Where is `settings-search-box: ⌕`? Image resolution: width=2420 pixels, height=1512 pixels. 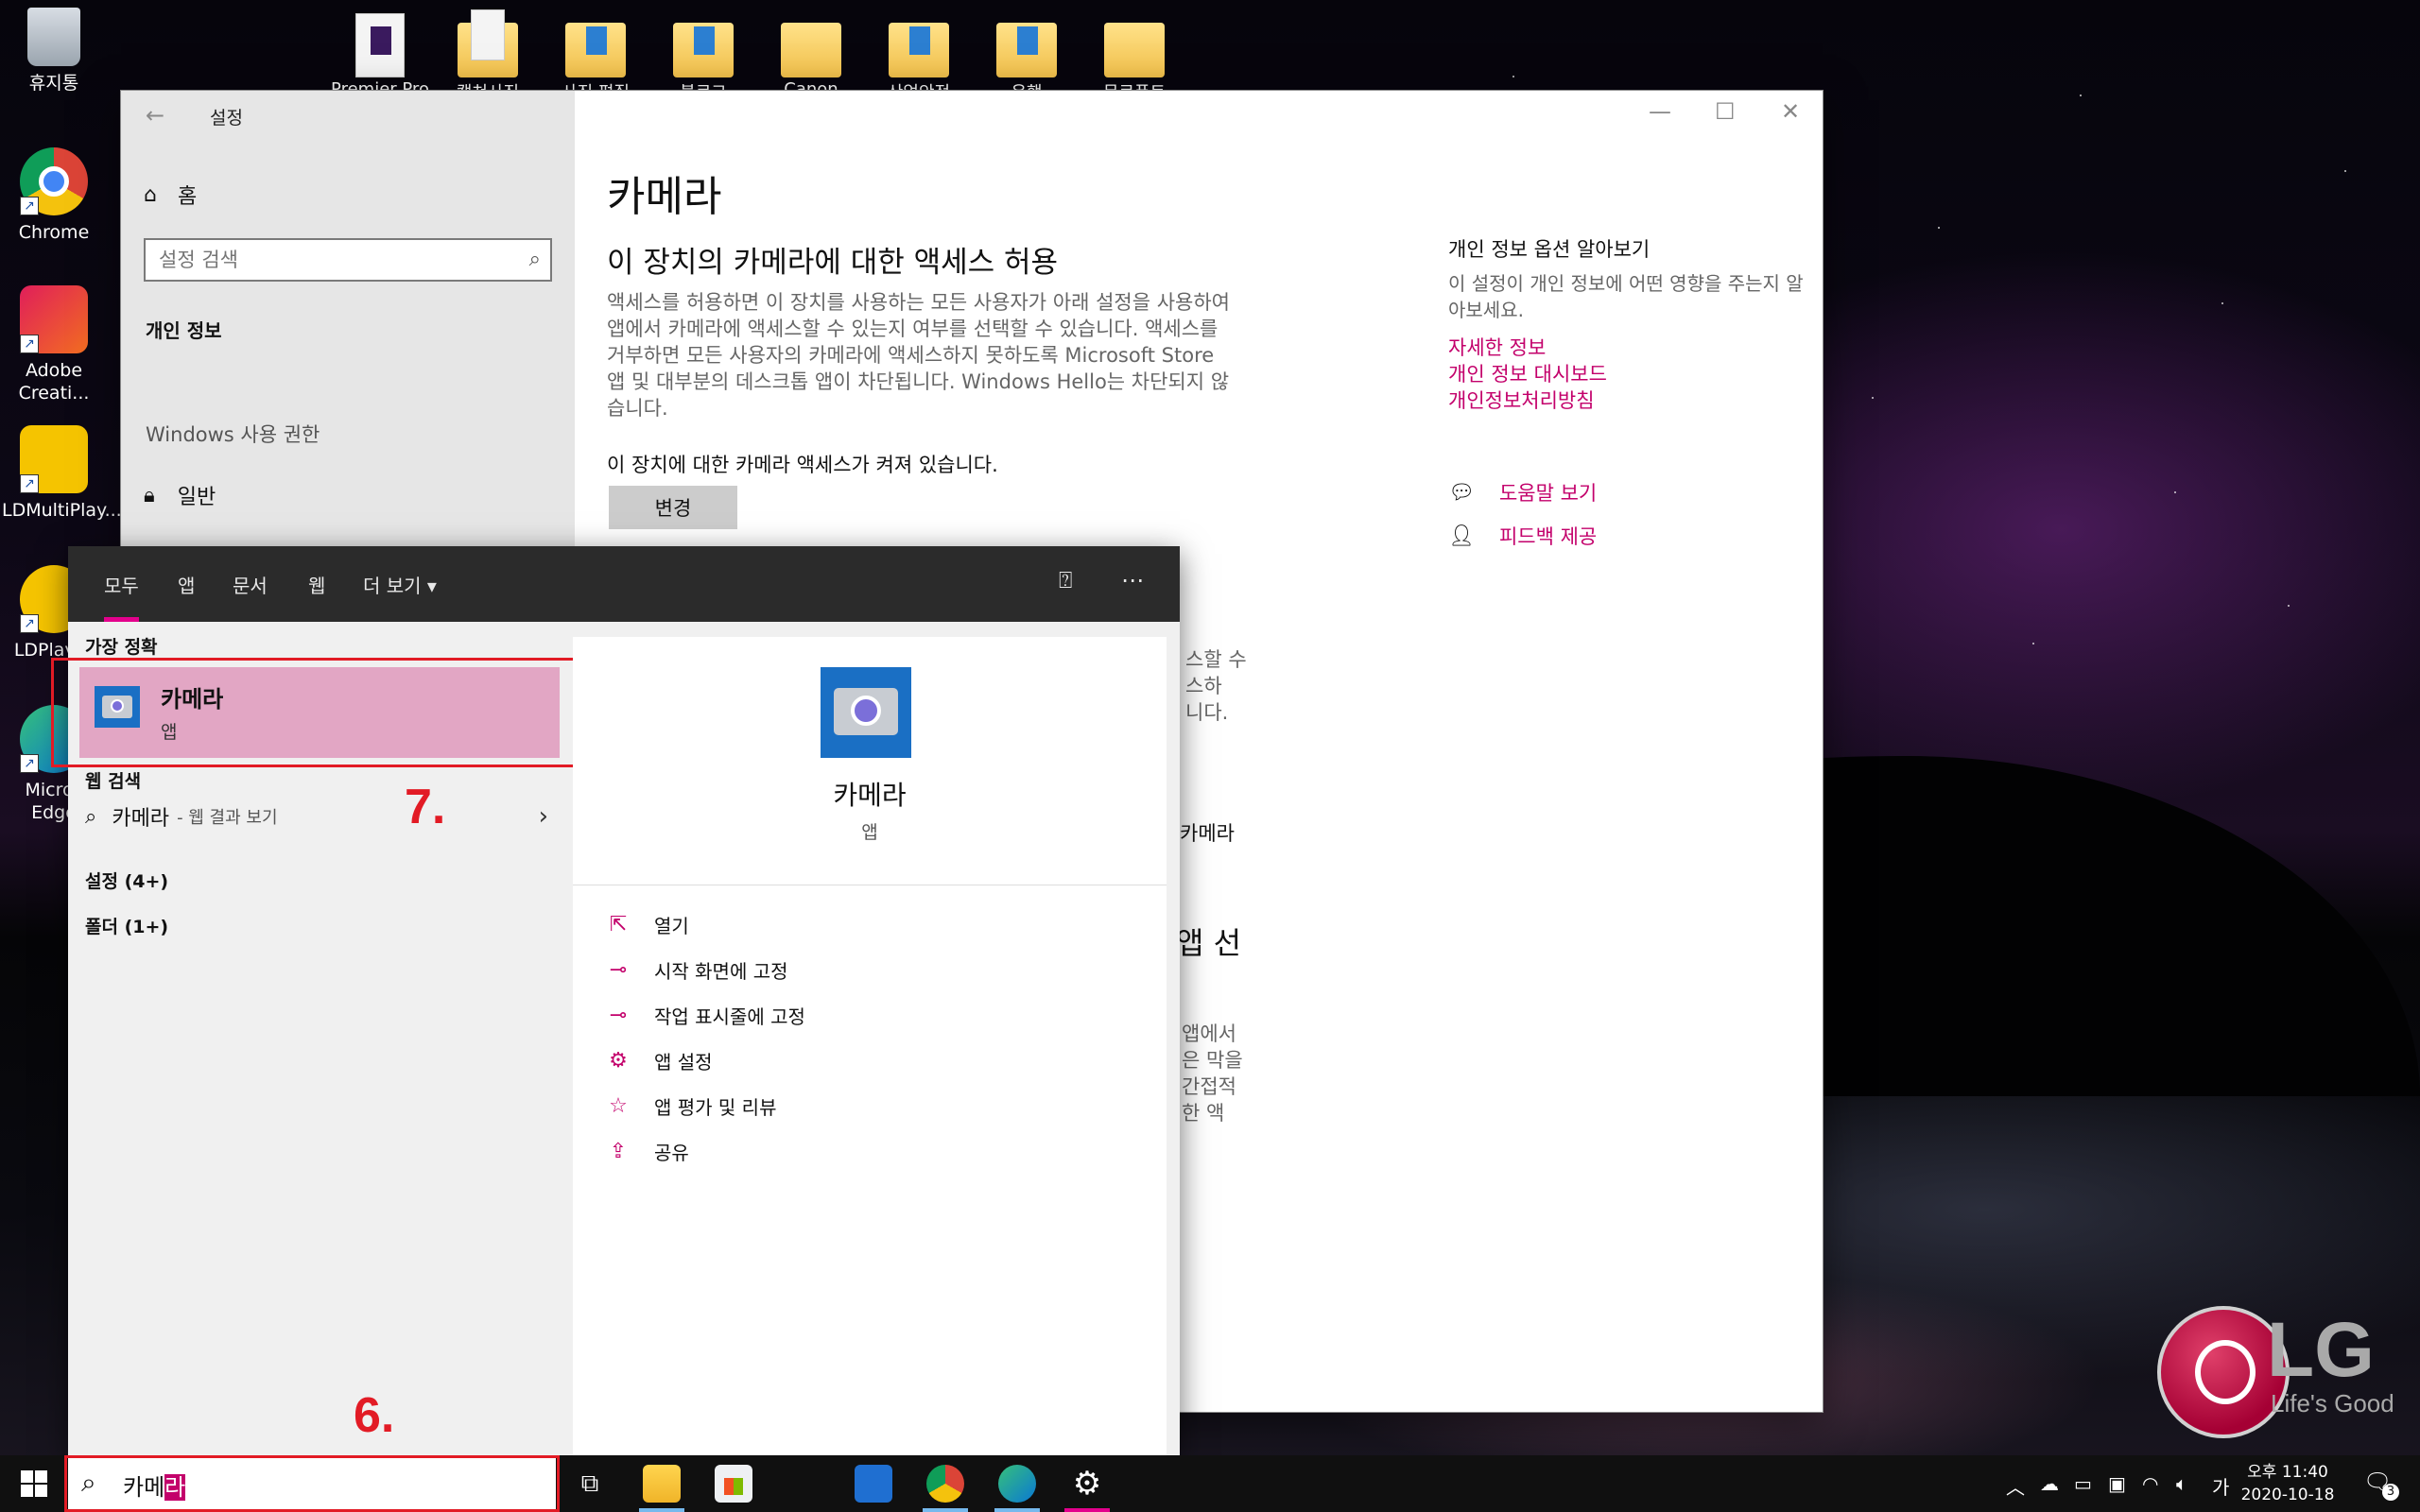
settings-search-box: ⌕ is located at coordinates (348, 260).